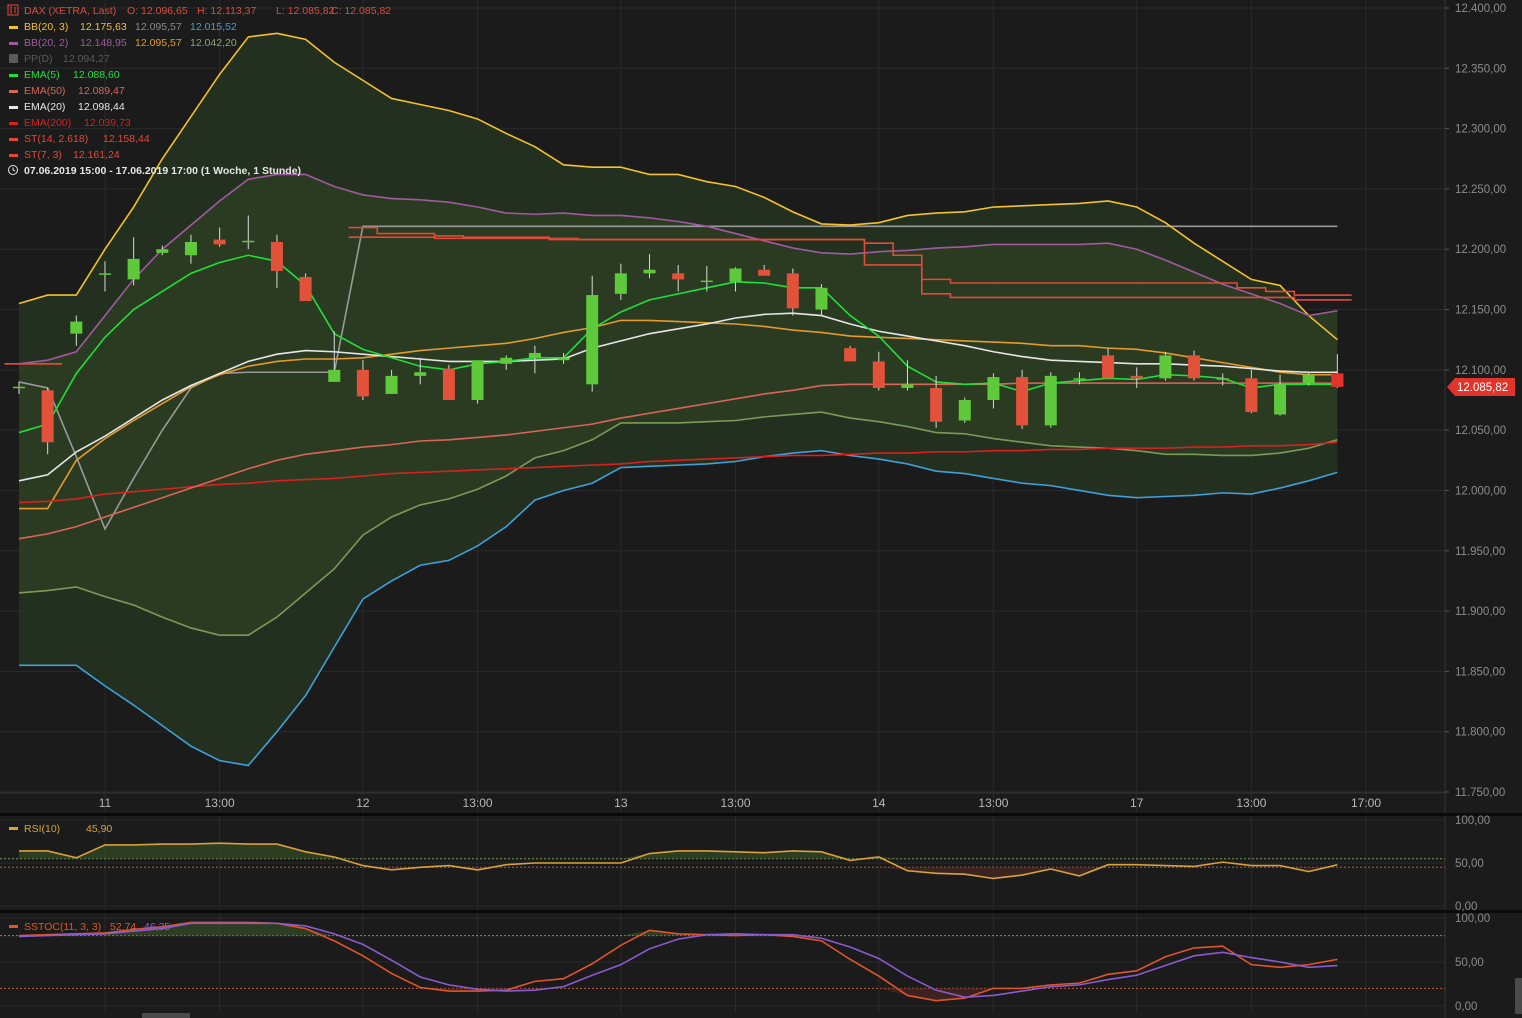 The height and width of the screenshot is (1018, 1522). I want to click on last-candle-marker, so click(1337, 379).